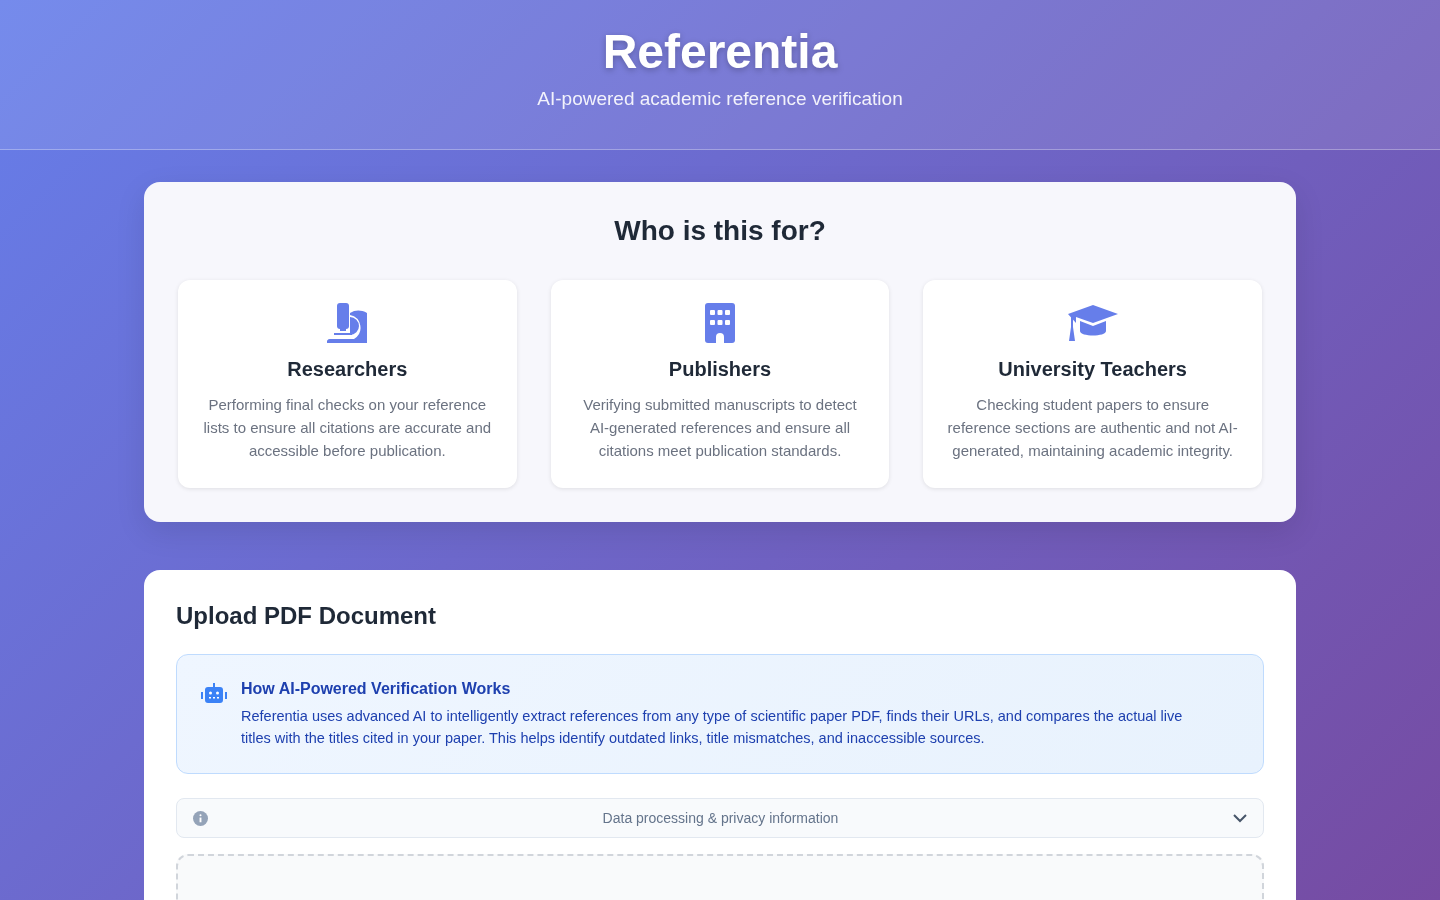 The width and height of the screenshot is (1440, 900). I want to click on microscope-icon, so click(347, 323).